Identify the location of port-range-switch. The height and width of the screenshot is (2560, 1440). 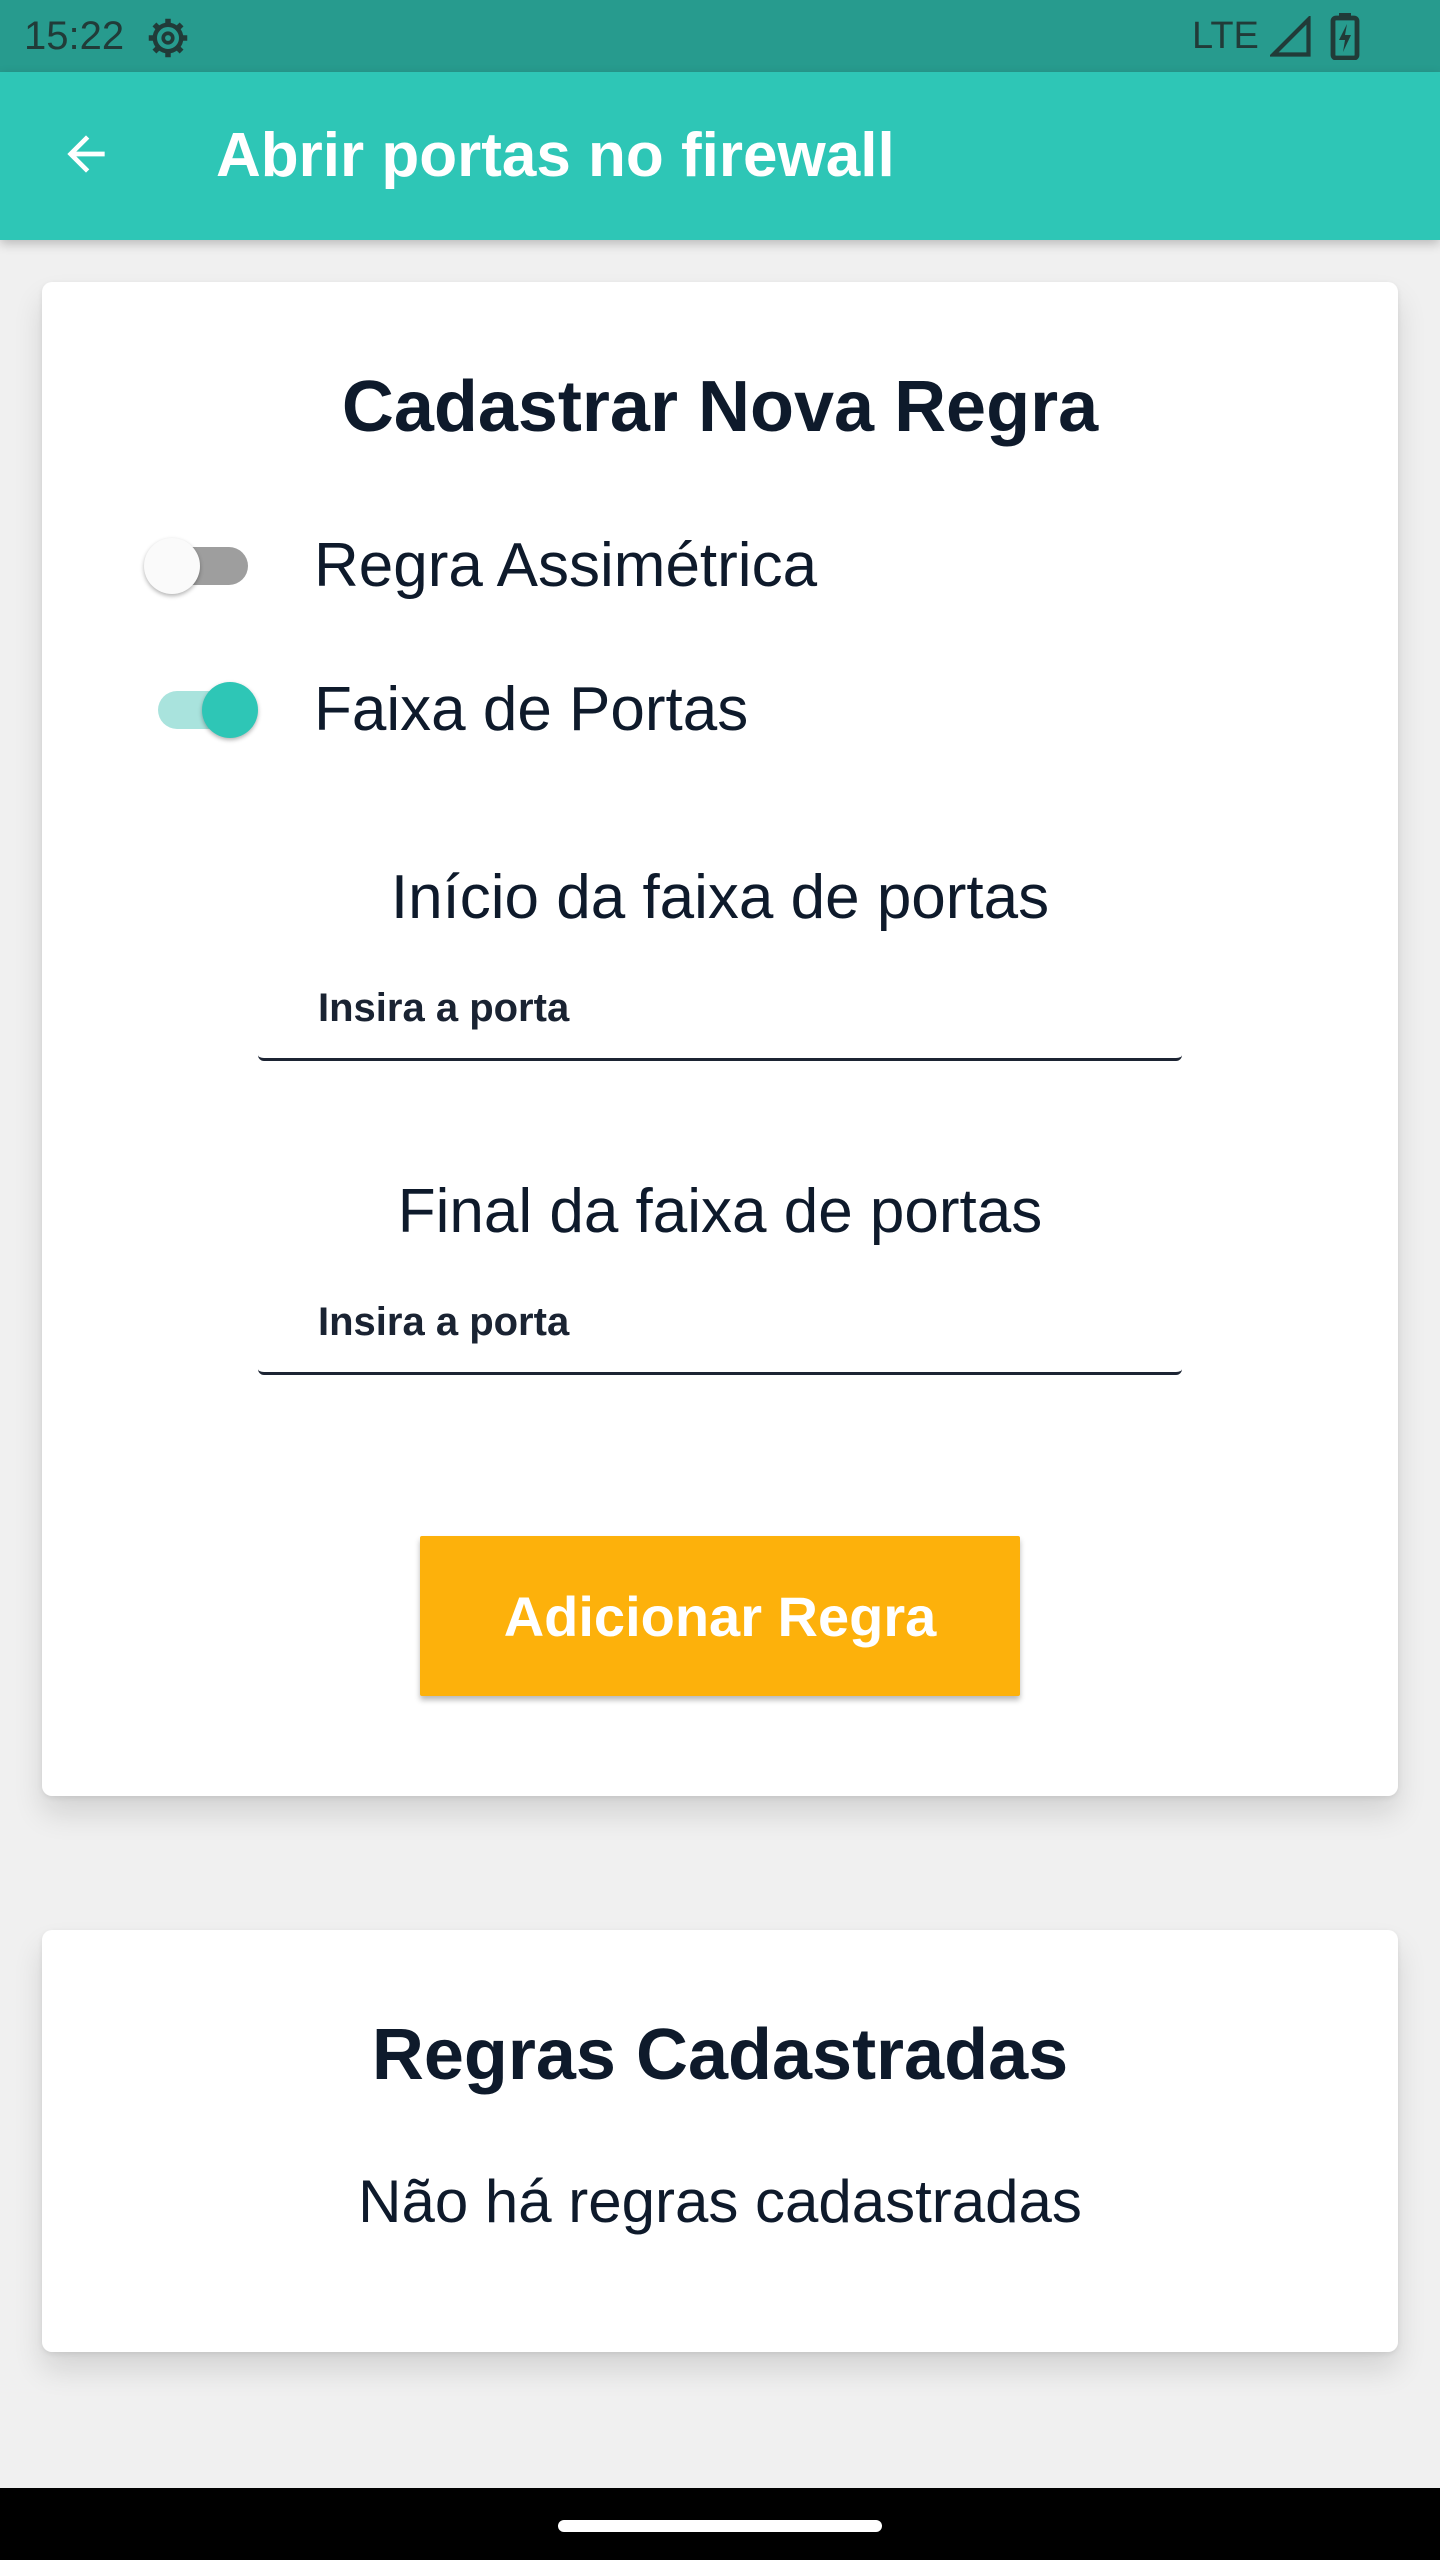
(202, 710).